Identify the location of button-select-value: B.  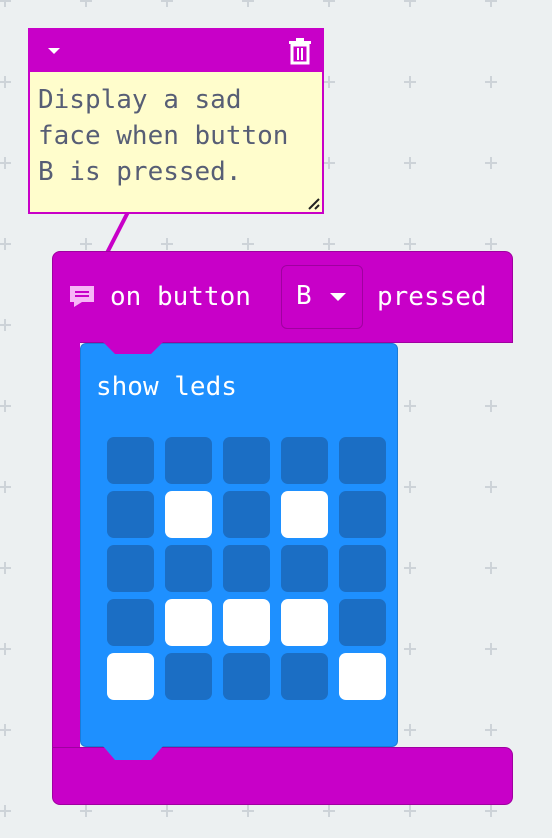
(304, 296).